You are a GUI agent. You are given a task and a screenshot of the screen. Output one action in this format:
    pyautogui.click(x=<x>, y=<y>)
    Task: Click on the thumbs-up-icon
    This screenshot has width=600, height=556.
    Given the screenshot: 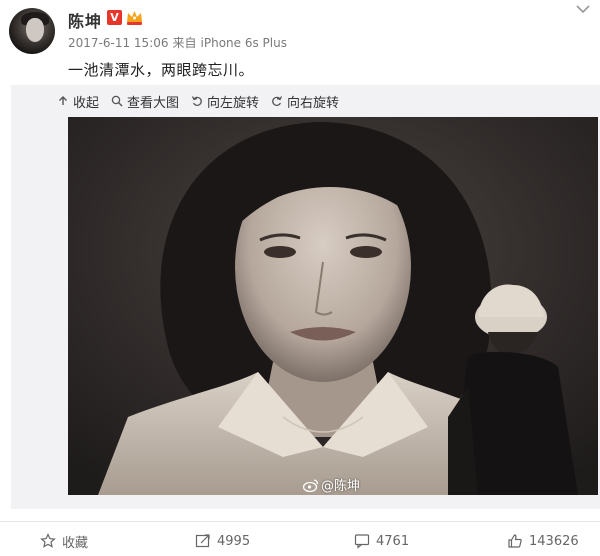 What is the action you would take?
    pyautogui.click(x=515, y=541)
    